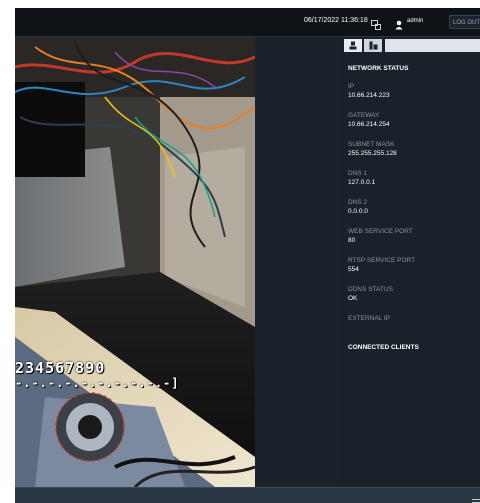 Image resolution: width=480 pixels, height=503 pixels. What do you see at coordinates (382, 260) in the screenshot?
I see `rtsp-service-port-label: RTSP SERVICE PORT` at bounding box center [382, 260].